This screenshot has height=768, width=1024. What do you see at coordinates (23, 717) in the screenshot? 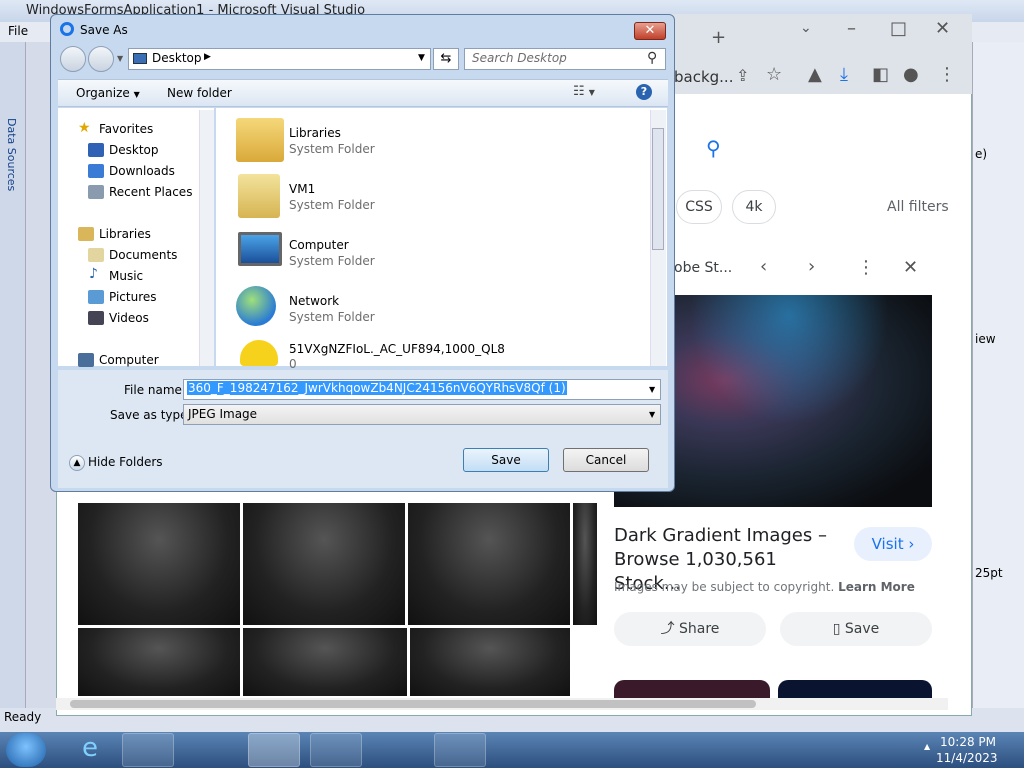
I see `vs-status-text: Ready` at bounding box center [23, 717].